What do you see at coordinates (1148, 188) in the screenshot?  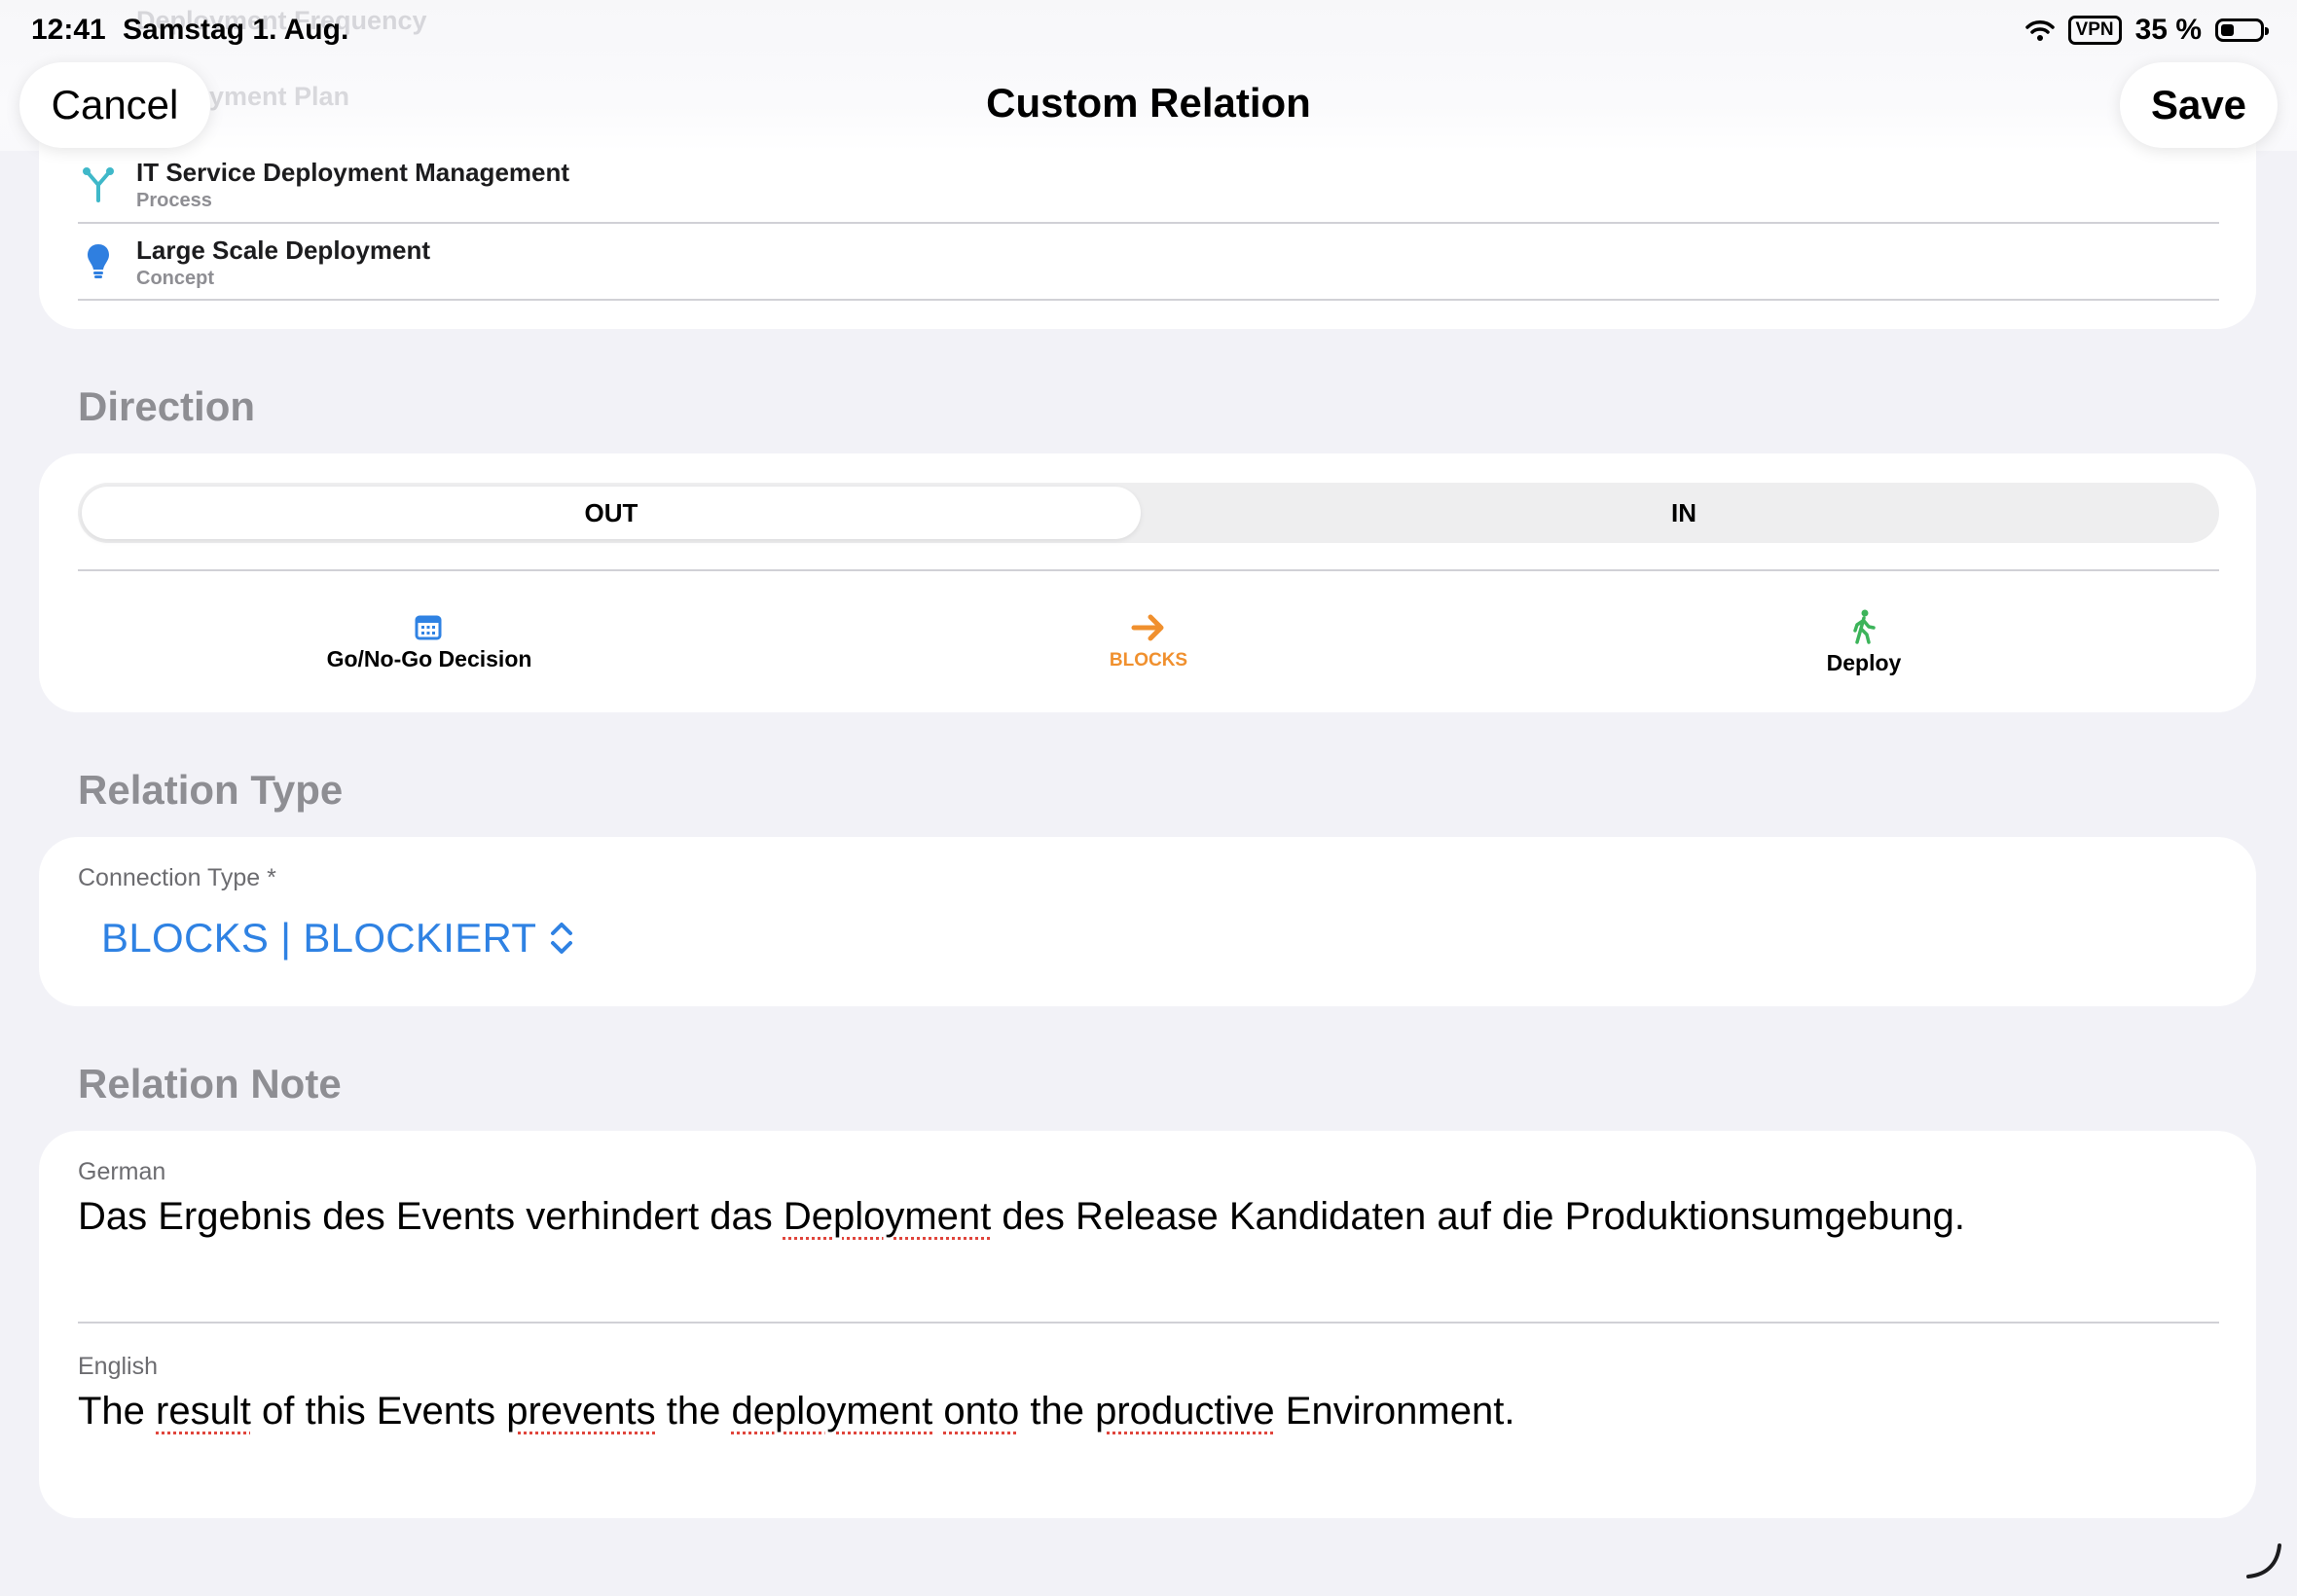 I see `entity-row-it-service-deployment-management: IT Service Deployment Management Process` at bounding box center [1148, 188].